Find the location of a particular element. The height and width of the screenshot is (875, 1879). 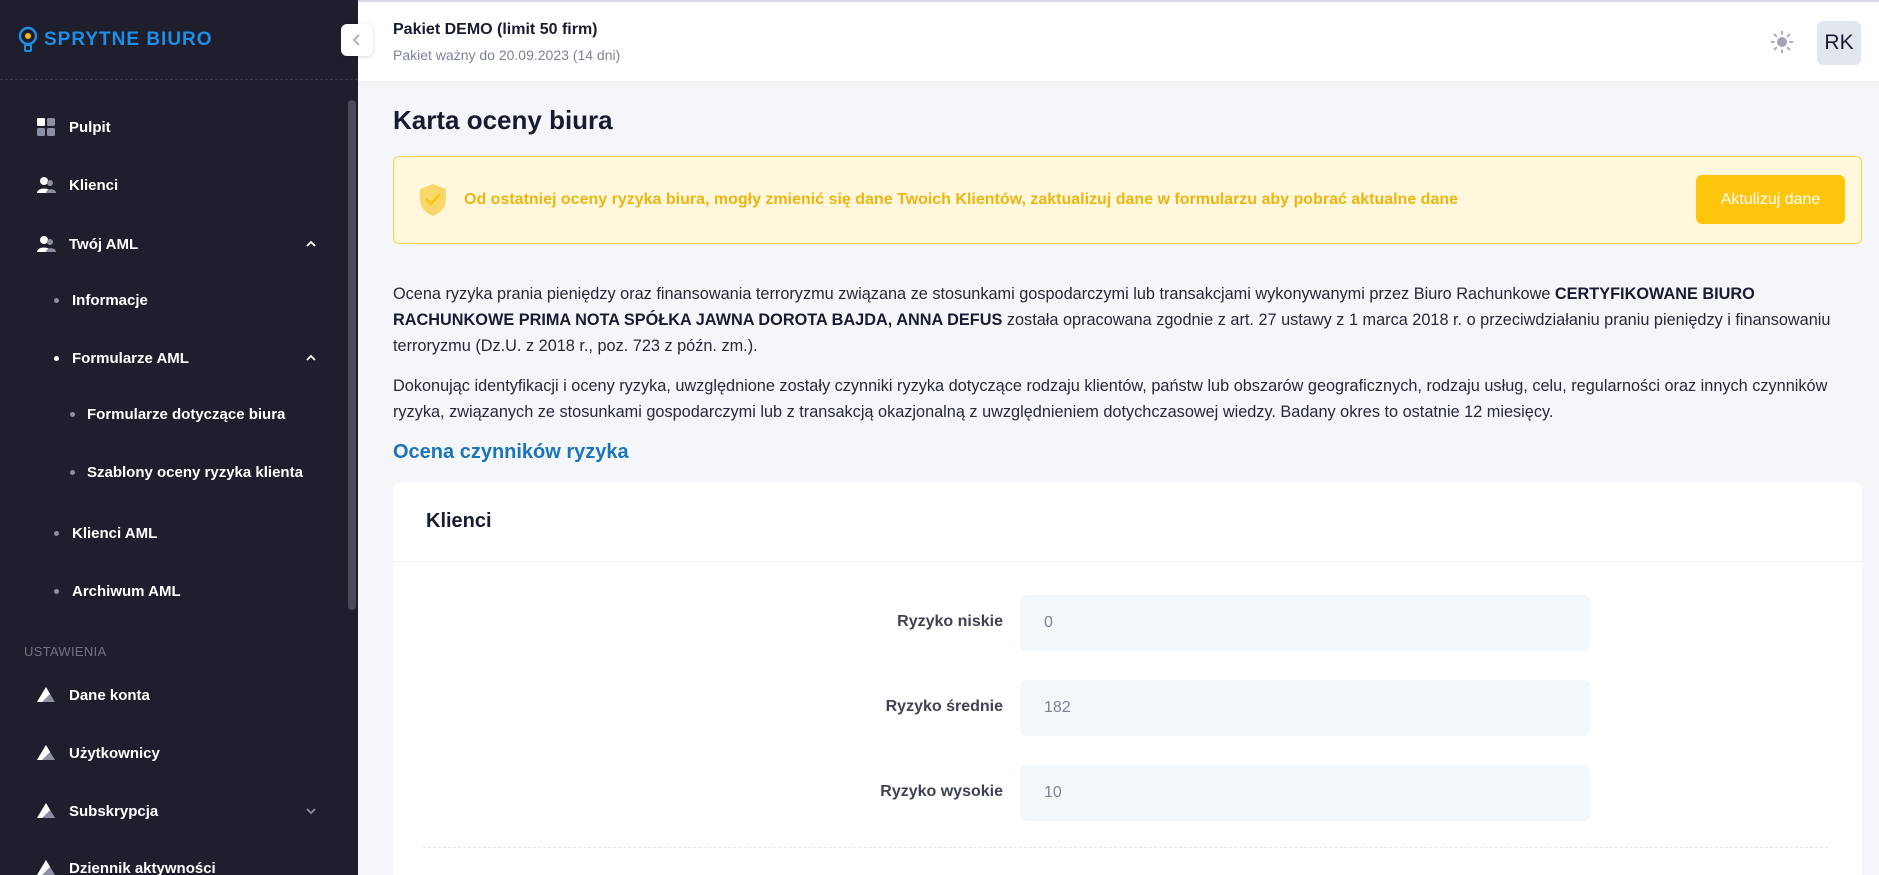

sidebar-item-label: Klienci AML is located at coordinates (115, 533).